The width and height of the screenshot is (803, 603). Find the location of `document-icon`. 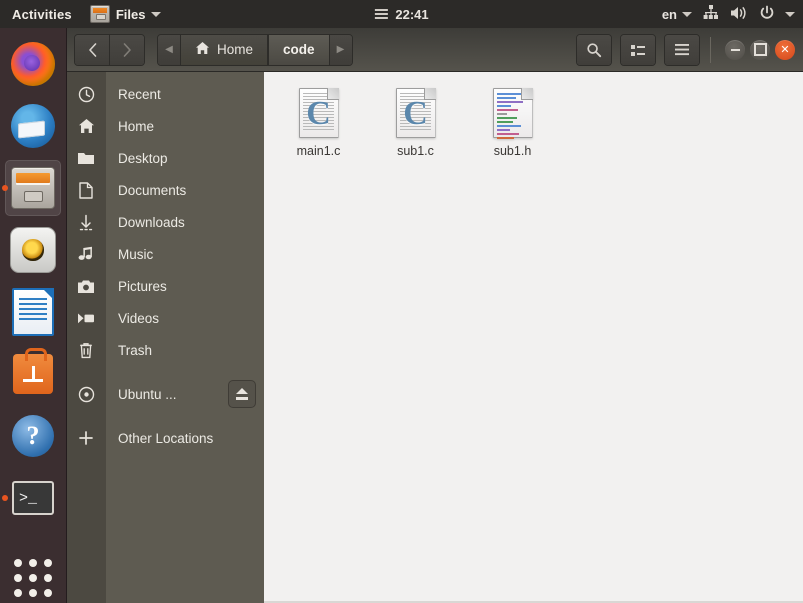

document-icon is located at coordinates (86, 190).